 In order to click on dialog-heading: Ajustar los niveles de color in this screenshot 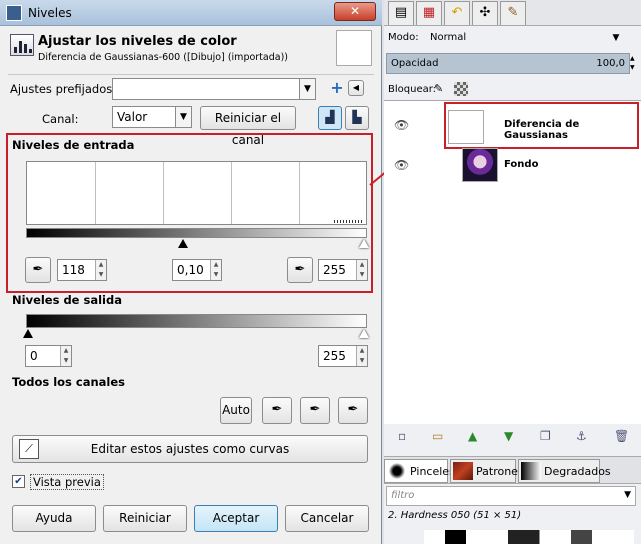, I will do `click(137, 41)`.